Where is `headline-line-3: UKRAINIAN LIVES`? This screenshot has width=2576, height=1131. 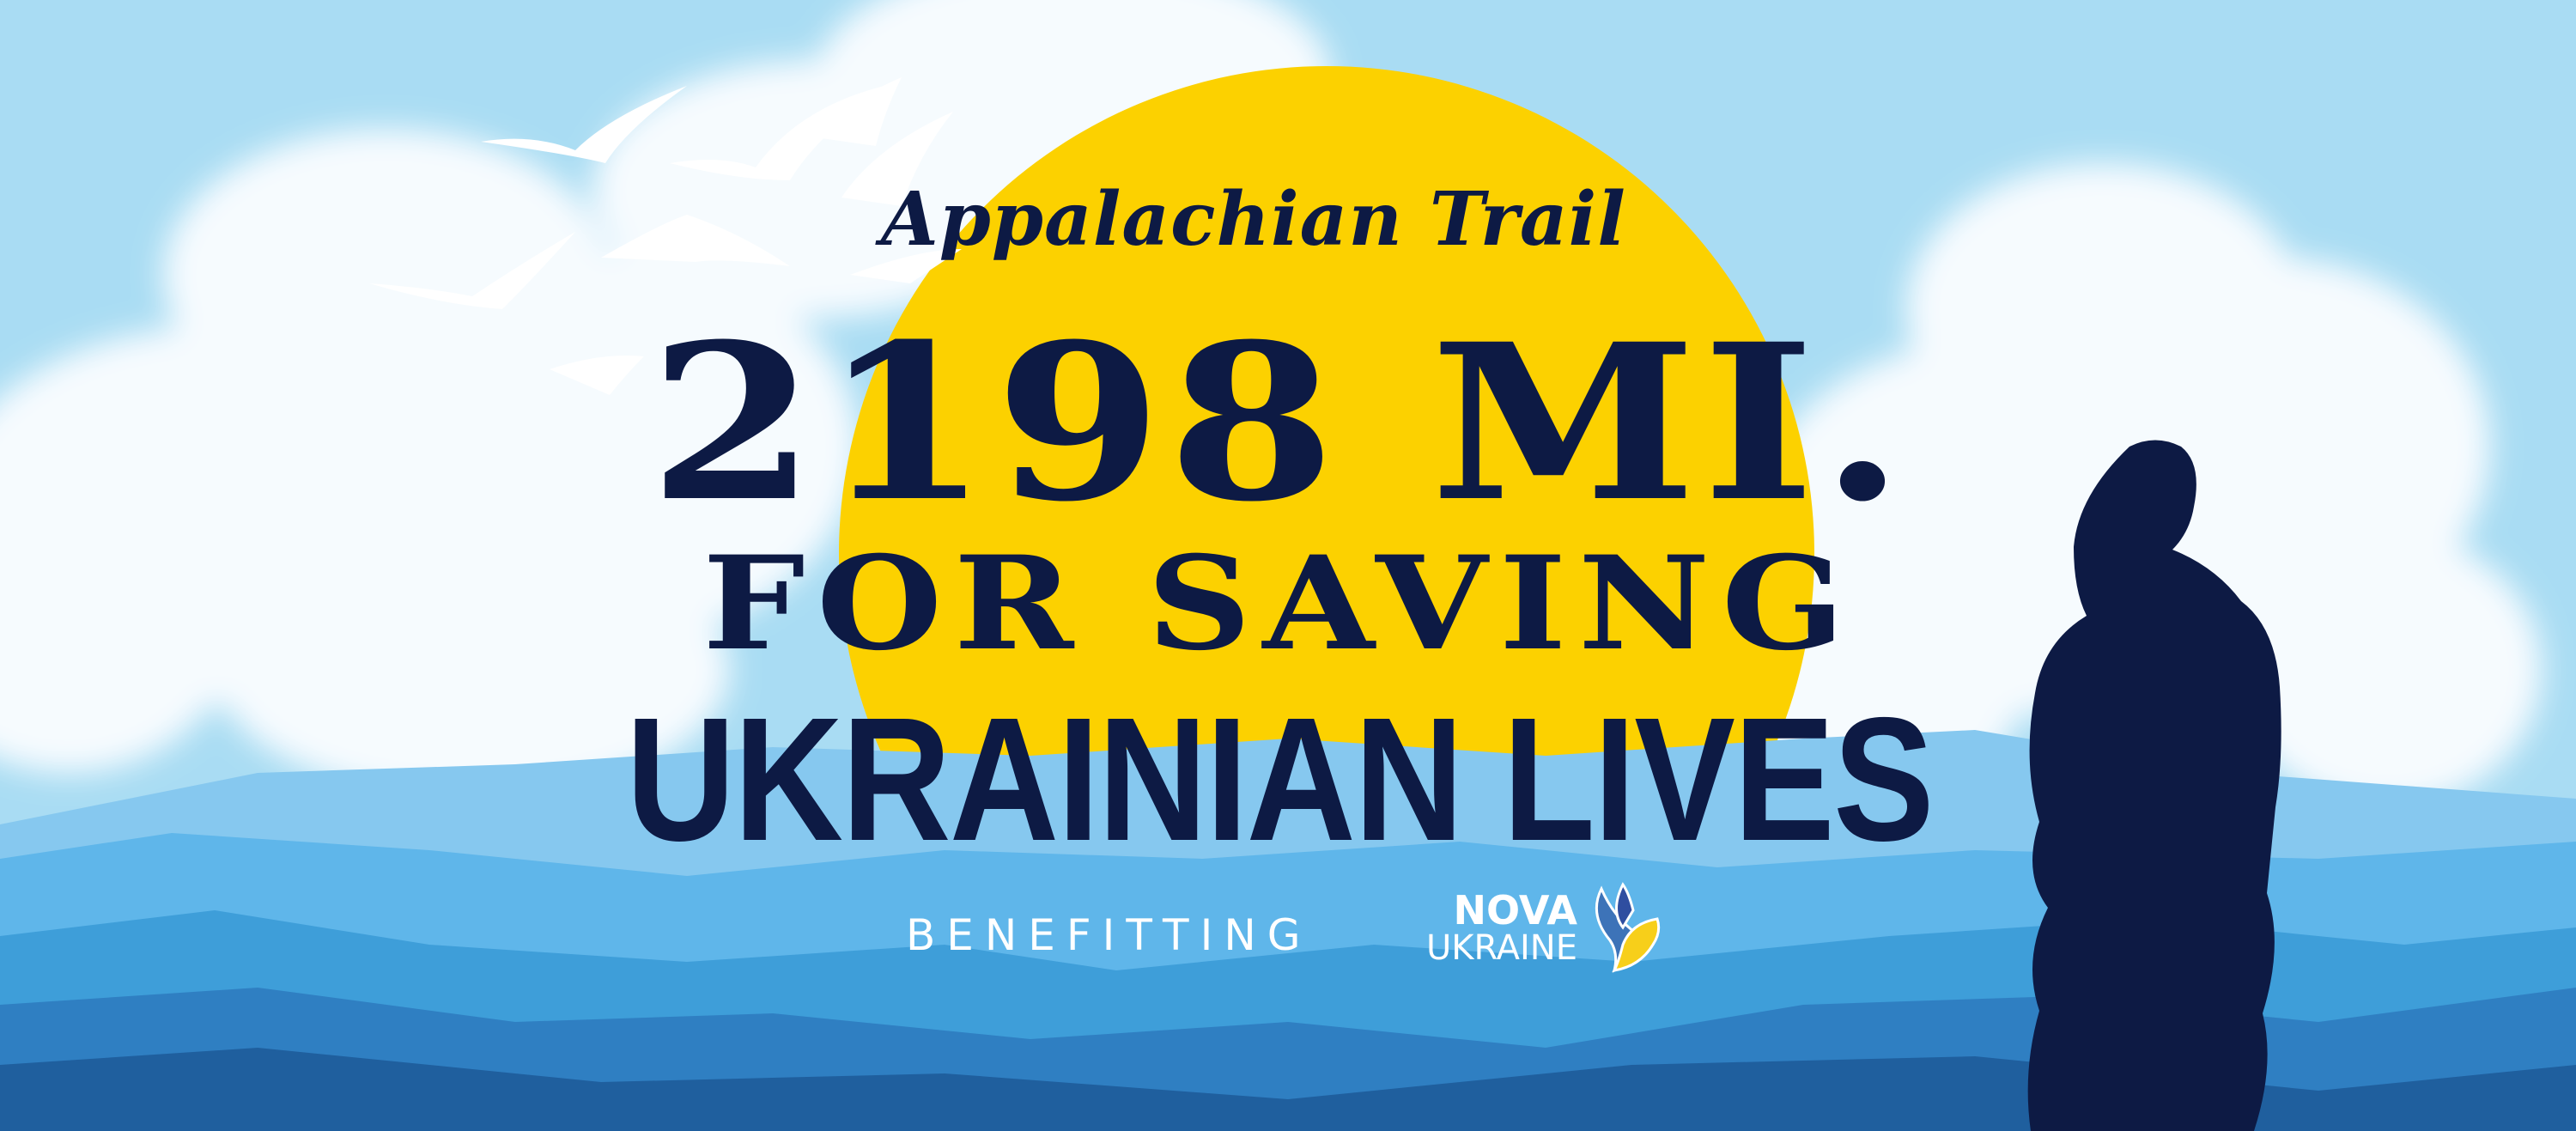 headline-line-3: UKRAINIAN LIVES is located at coordinates (1280, 780).